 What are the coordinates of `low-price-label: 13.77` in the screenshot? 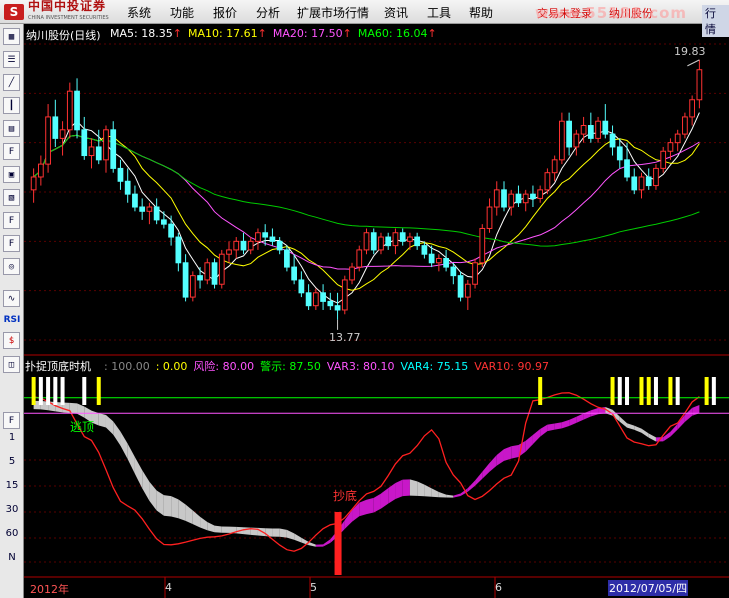 It's located at (345, 337).